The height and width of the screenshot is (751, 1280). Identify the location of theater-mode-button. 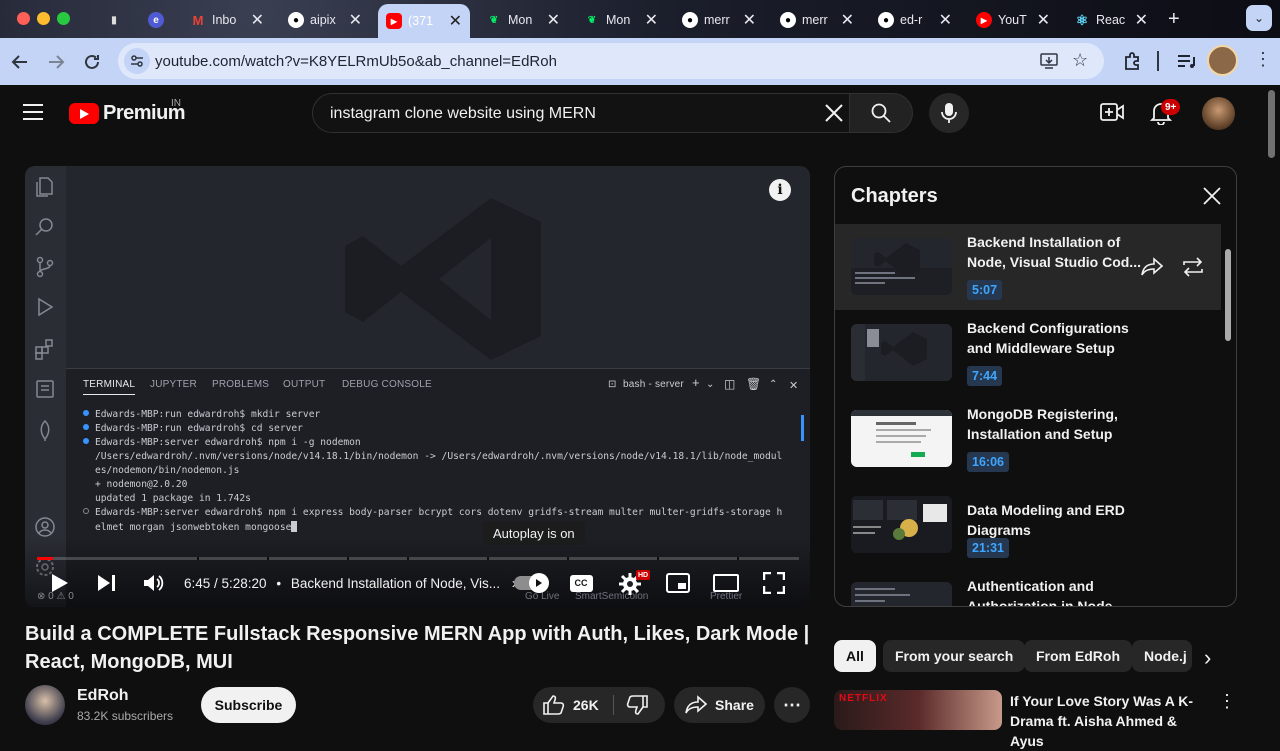
(726, 583).